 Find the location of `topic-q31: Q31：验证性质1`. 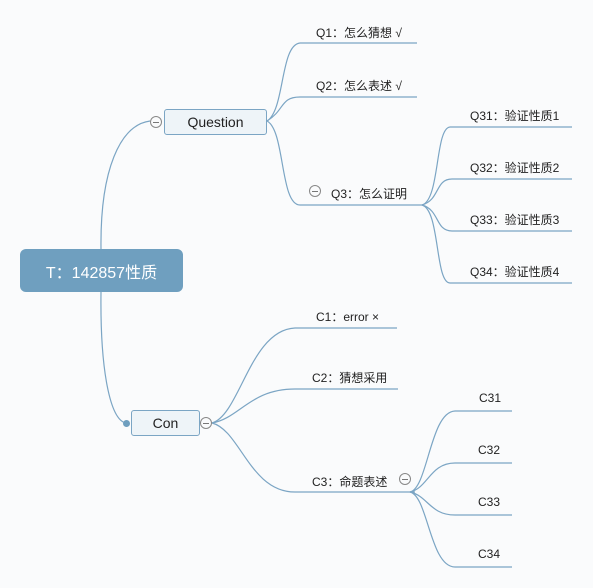

topic-q31: Q31：验证性质1 is located at coordinates (514, 115).